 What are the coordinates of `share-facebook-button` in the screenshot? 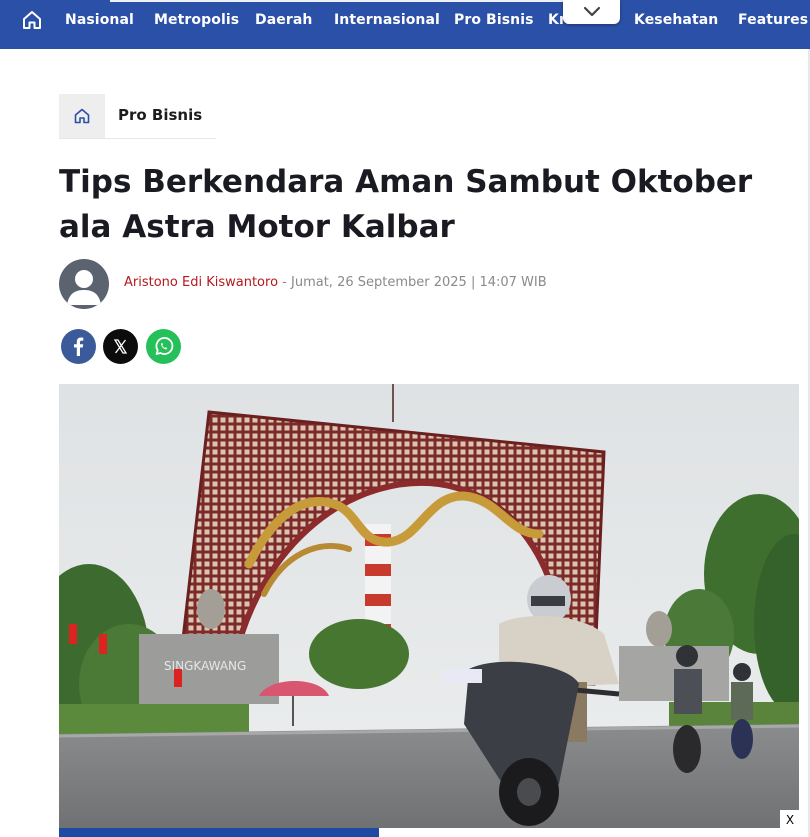 It's located at (78, 346).